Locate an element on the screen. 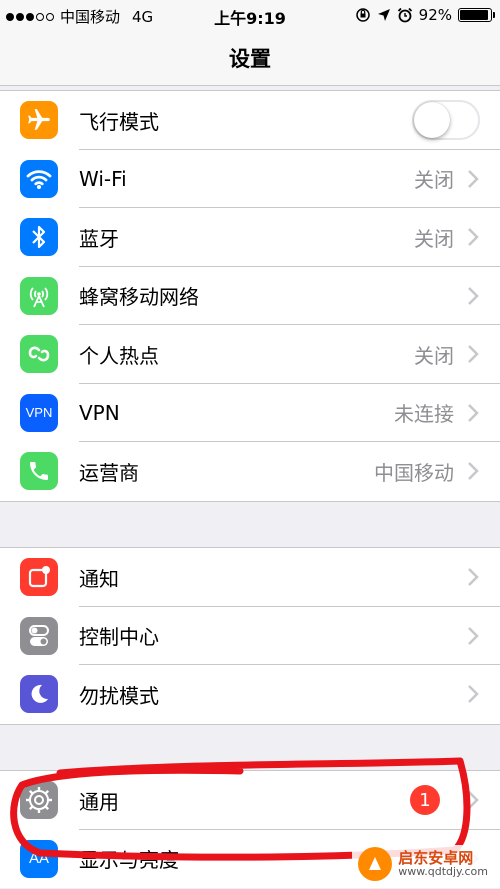 The image size is (500, 889). status-bar: 中国移动 4G 上午9:19 92% is located at coordinates (250, 15).